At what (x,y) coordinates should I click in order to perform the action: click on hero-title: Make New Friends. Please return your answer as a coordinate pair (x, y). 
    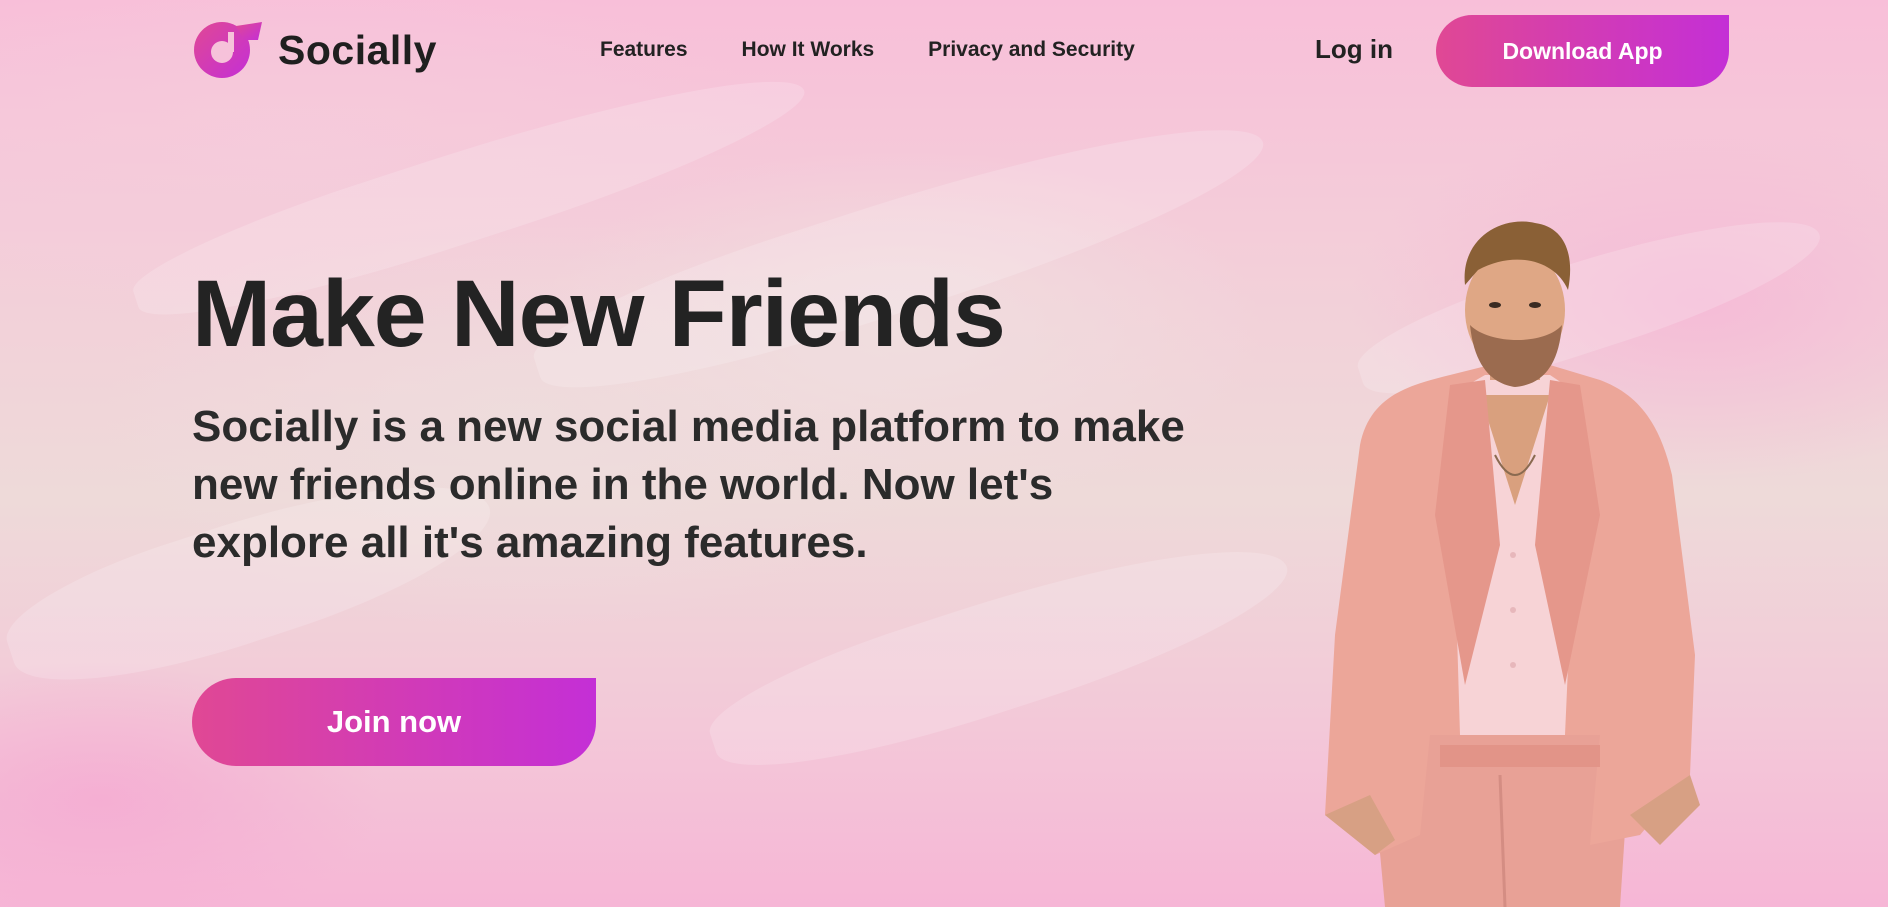
    Looking at the image, I should click on (599, 314).